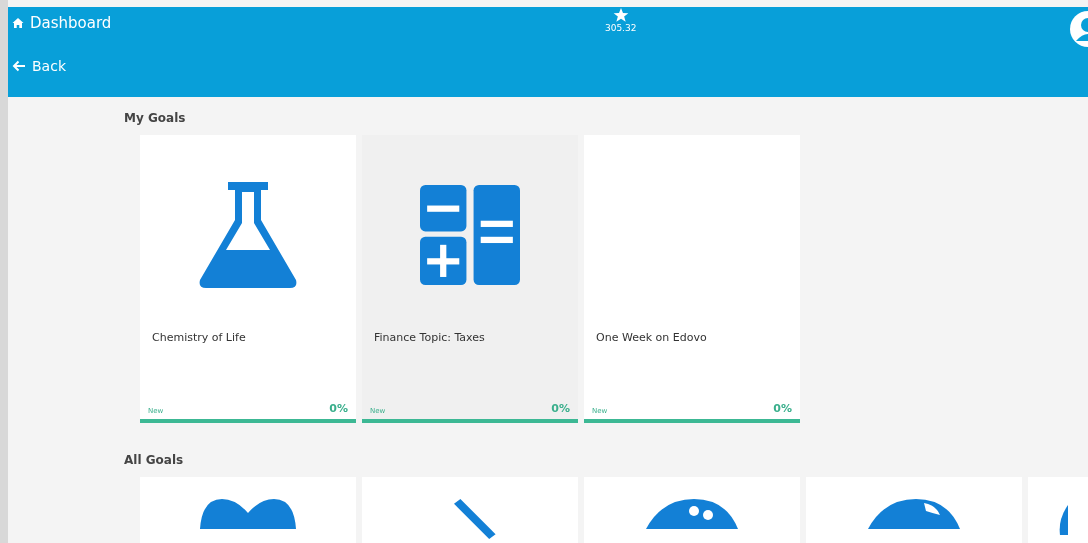 The height and width of the screenshot is (543, 1088). Describe the element at coordinates (651, 338) in the screenshot. I see `goal-title: One Week on Edovo` at that location.